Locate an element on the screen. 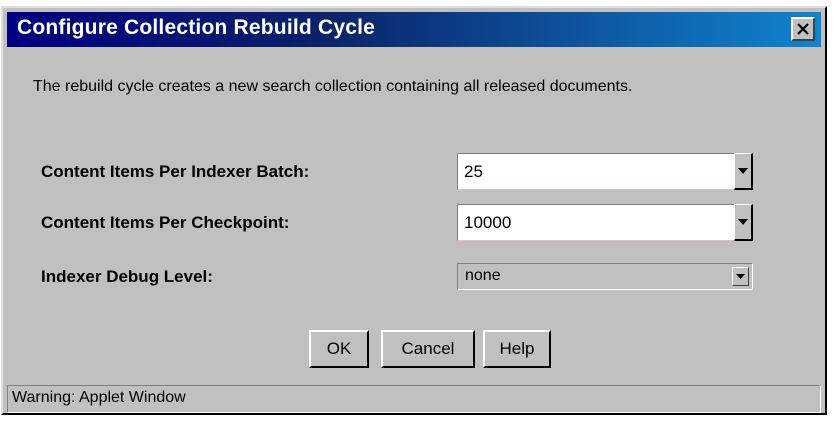  close-icon is located at coordinates (803, 29).